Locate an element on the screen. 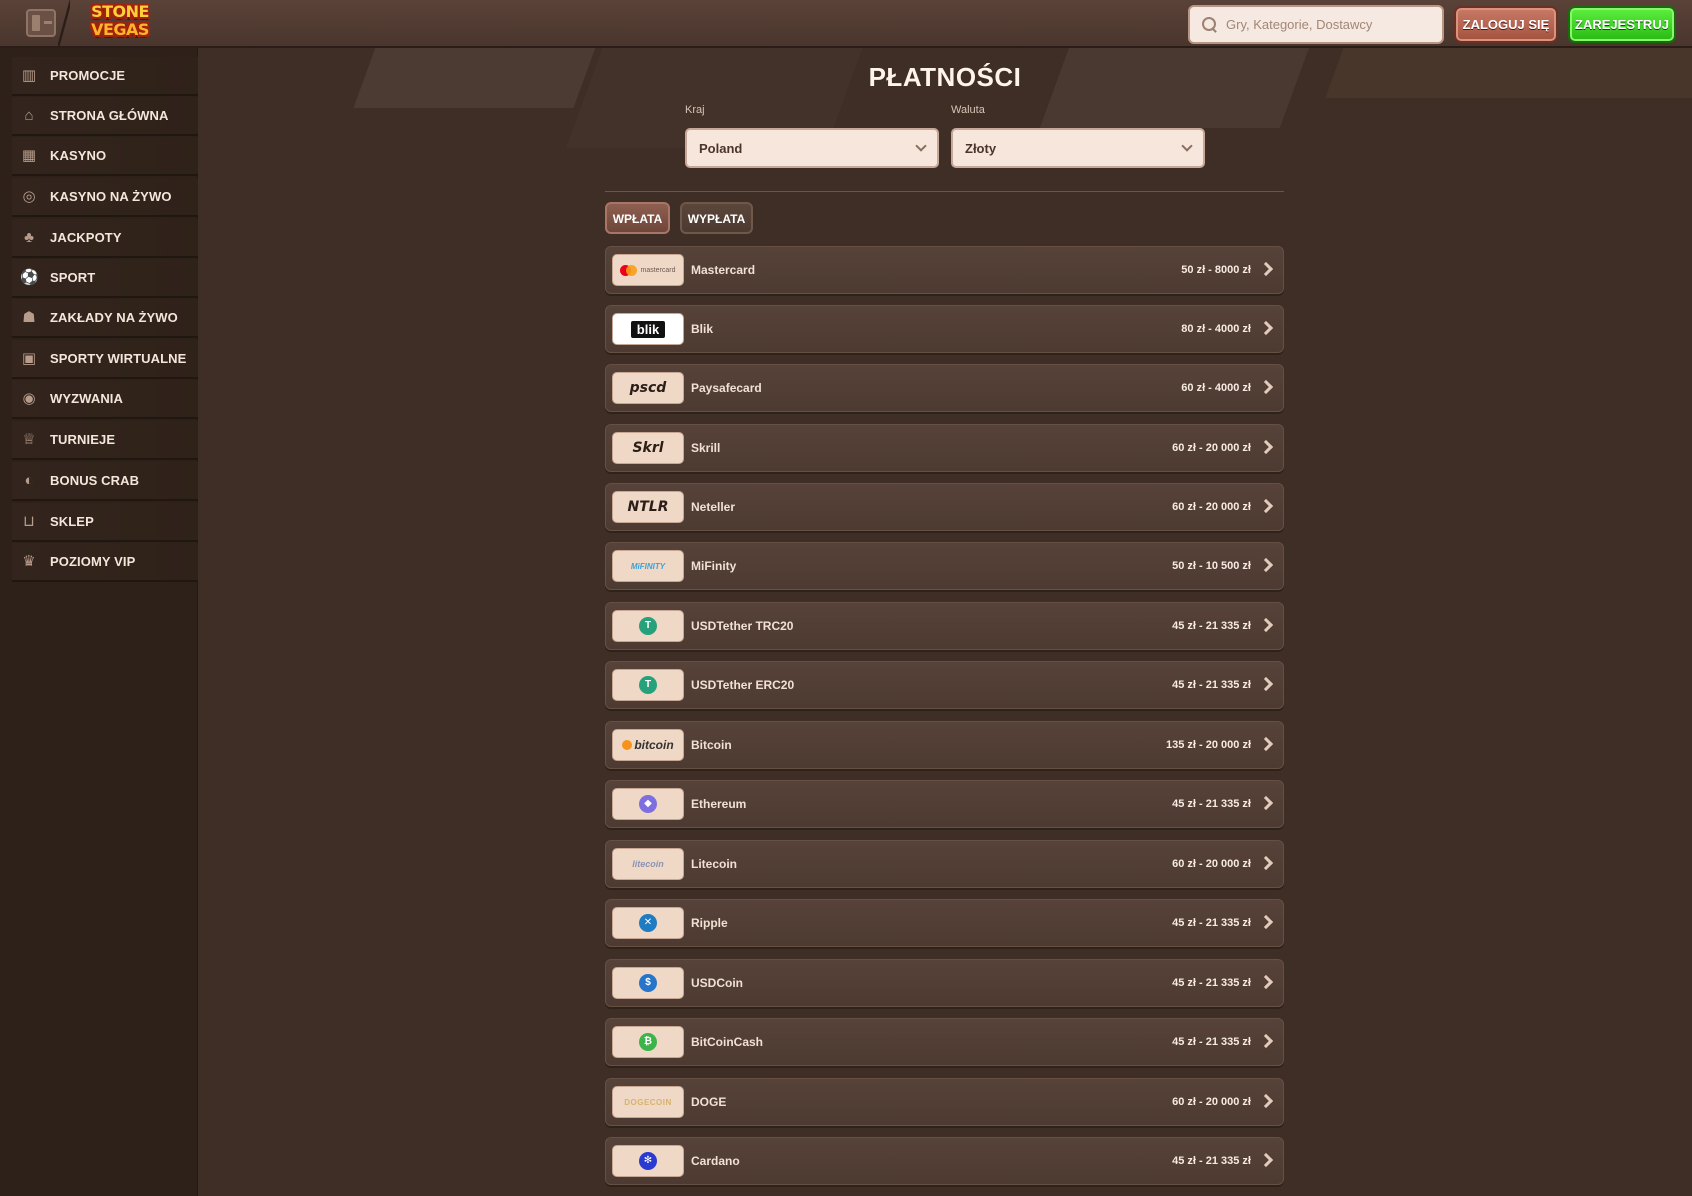  ethereum-logo-icon: ◆ is located at coordinates (648, 804).